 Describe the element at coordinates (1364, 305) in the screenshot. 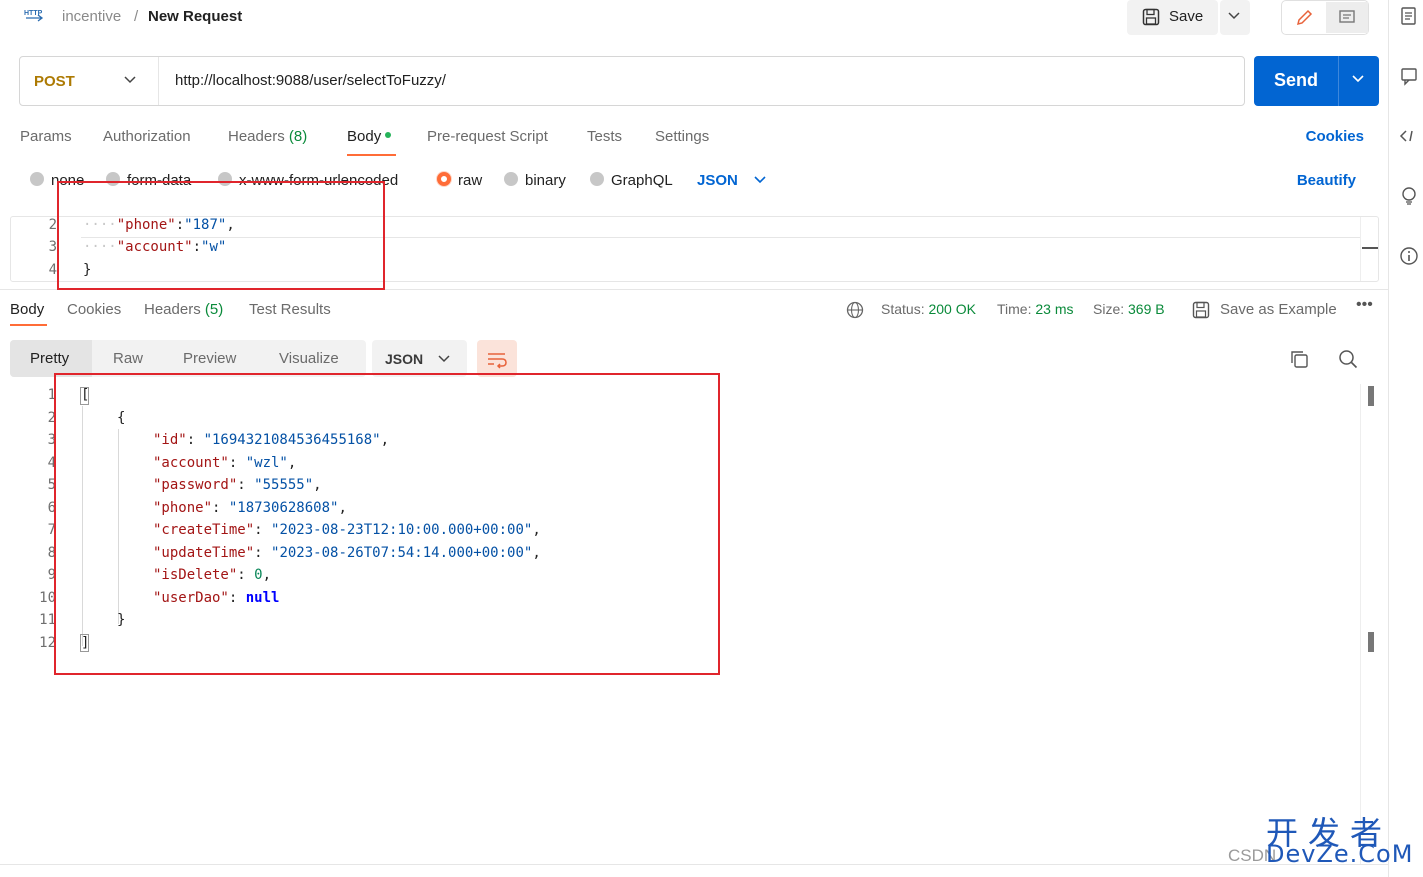

I see `more-options-button: •••` at that location.